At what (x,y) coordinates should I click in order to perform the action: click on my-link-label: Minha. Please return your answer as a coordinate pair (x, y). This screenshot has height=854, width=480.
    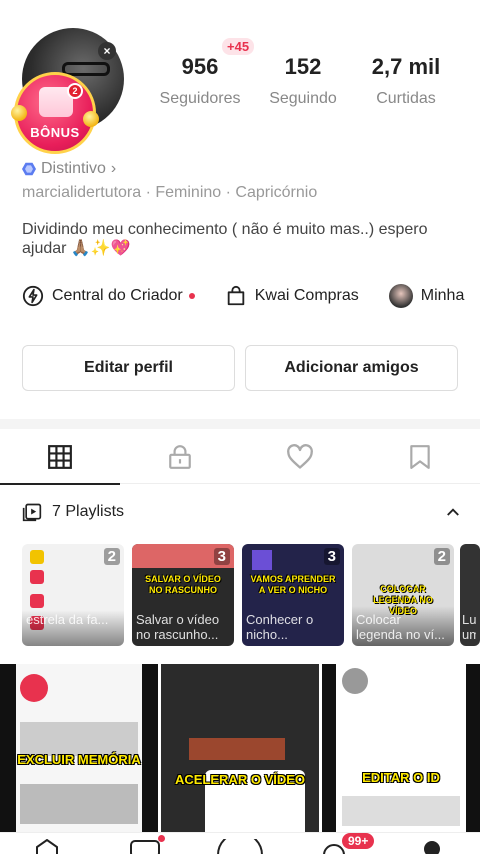
    Looking at the image, I should click on (442, 295).